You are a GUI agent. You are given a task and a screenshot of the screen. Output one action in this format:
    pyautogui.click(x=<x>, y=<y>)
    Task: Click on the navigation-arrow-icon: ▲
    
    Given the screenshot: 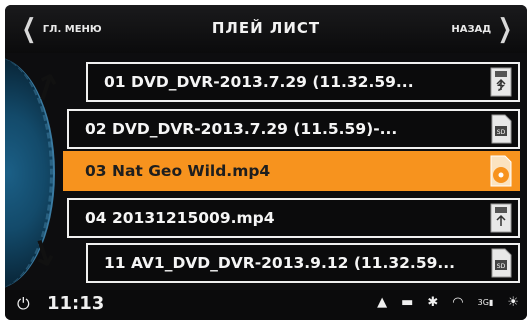 What is the action you would take?
    pyautogui.click(x=382, y=302)
    